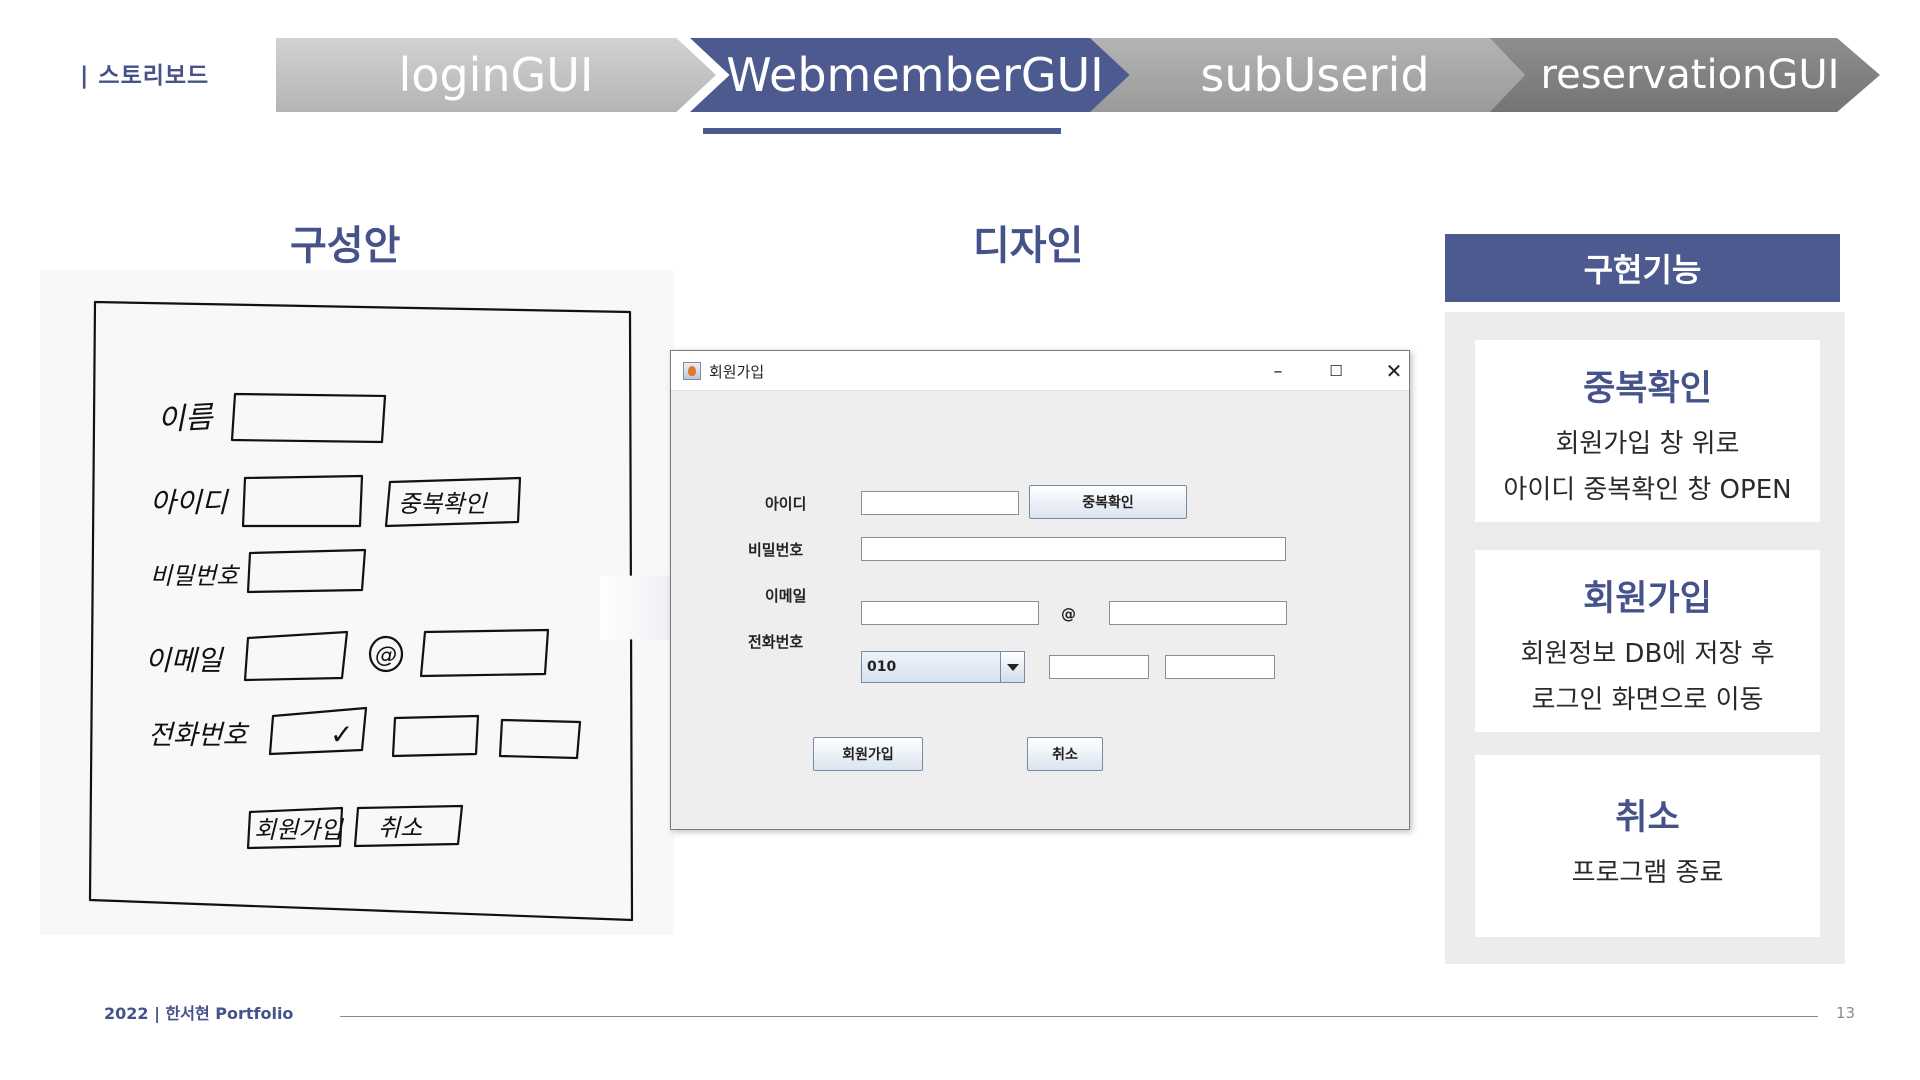 The height and width of the screenshot is (1080, 1920). What do you see at coordinates (692, 371) in the screenshot?
I see `java-app-icon` at bounding box center [692, 371].